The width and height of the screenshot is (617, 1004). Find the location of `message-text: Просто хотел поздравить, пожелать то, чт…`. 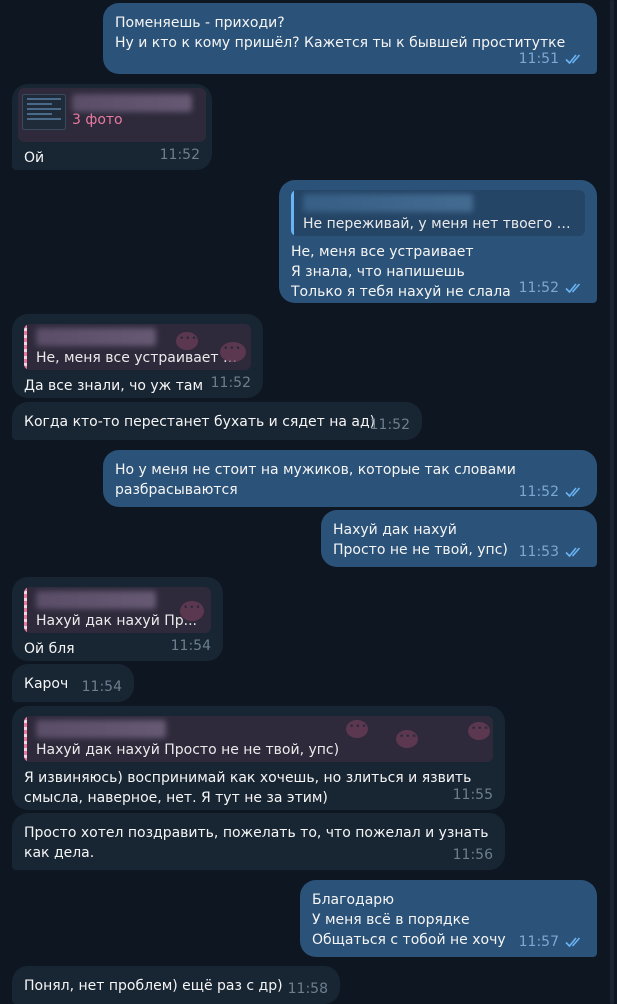

message-text: Просто хотел поздравить, пожелать то, чт… is located at coordinates (256, 833).